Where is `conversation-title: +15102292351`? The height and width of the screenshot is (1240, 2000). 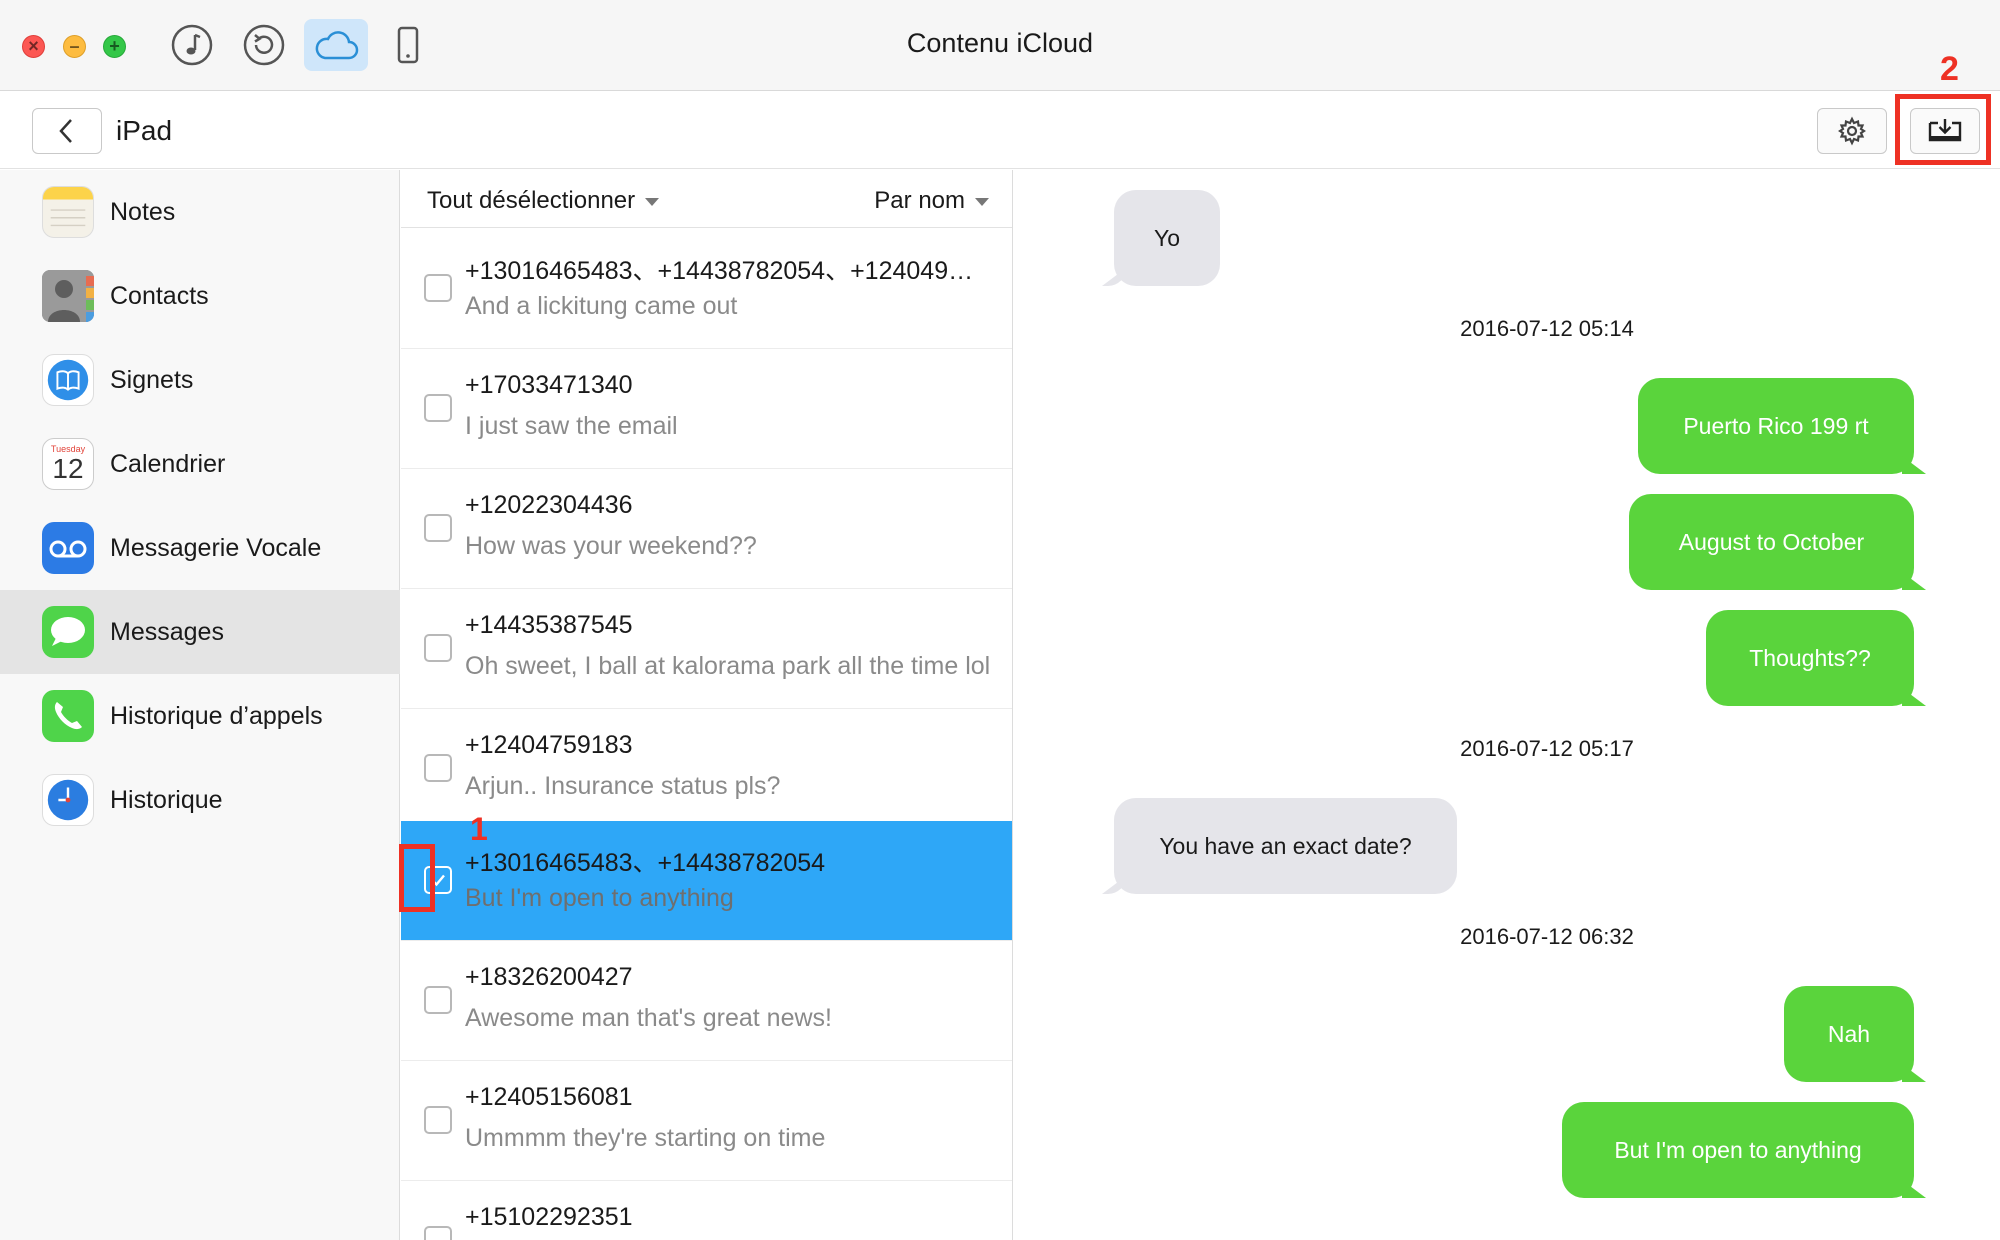
conversation-title: +15102292351 is located at coordinates (549, 1217).